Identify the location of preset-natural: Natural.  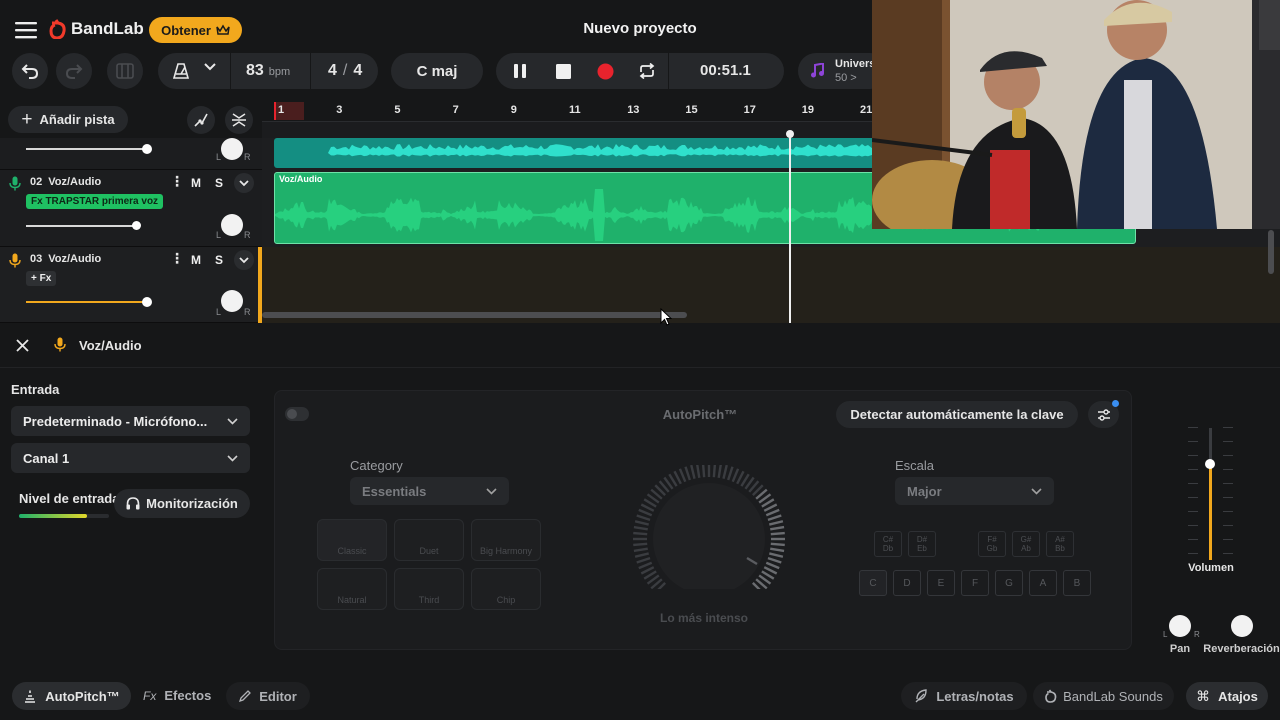
(352, 589).